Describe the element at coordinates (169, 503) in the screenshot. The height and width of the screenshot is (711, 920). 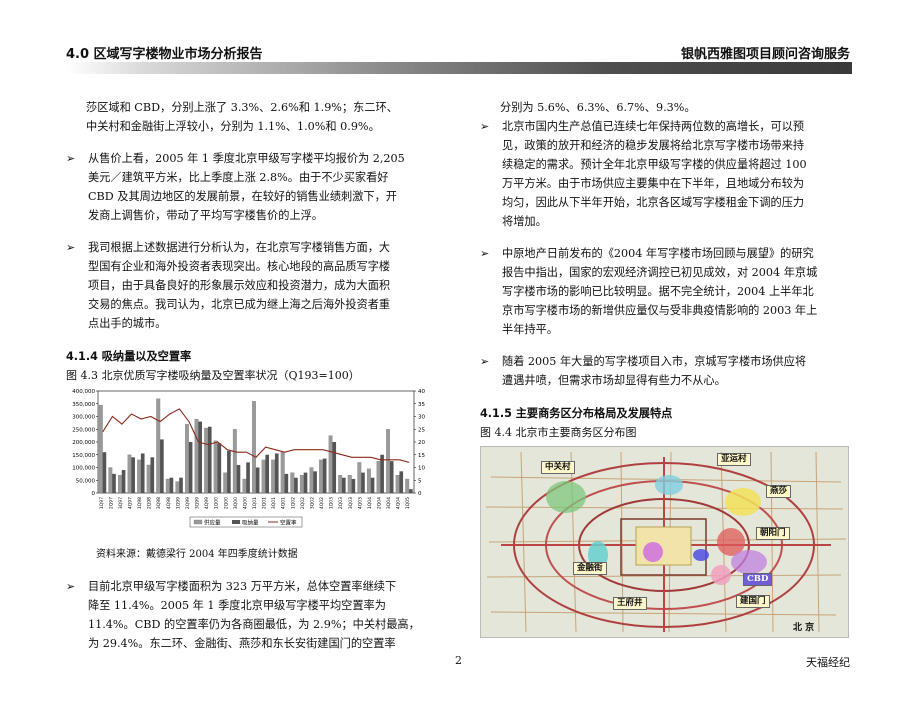
I see `x-axis-tick-label: 4Q98` at that location.